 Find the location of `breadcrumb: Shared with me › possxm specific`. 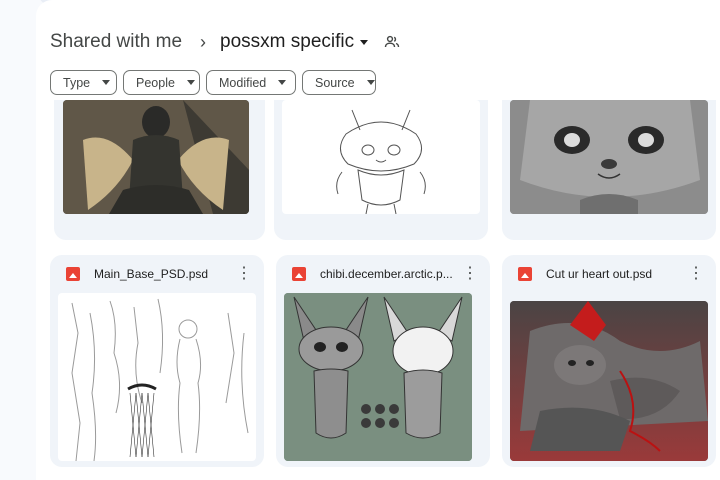

breadcrumb: Shared with me › possxm specific is located at coordinates (225, 42).